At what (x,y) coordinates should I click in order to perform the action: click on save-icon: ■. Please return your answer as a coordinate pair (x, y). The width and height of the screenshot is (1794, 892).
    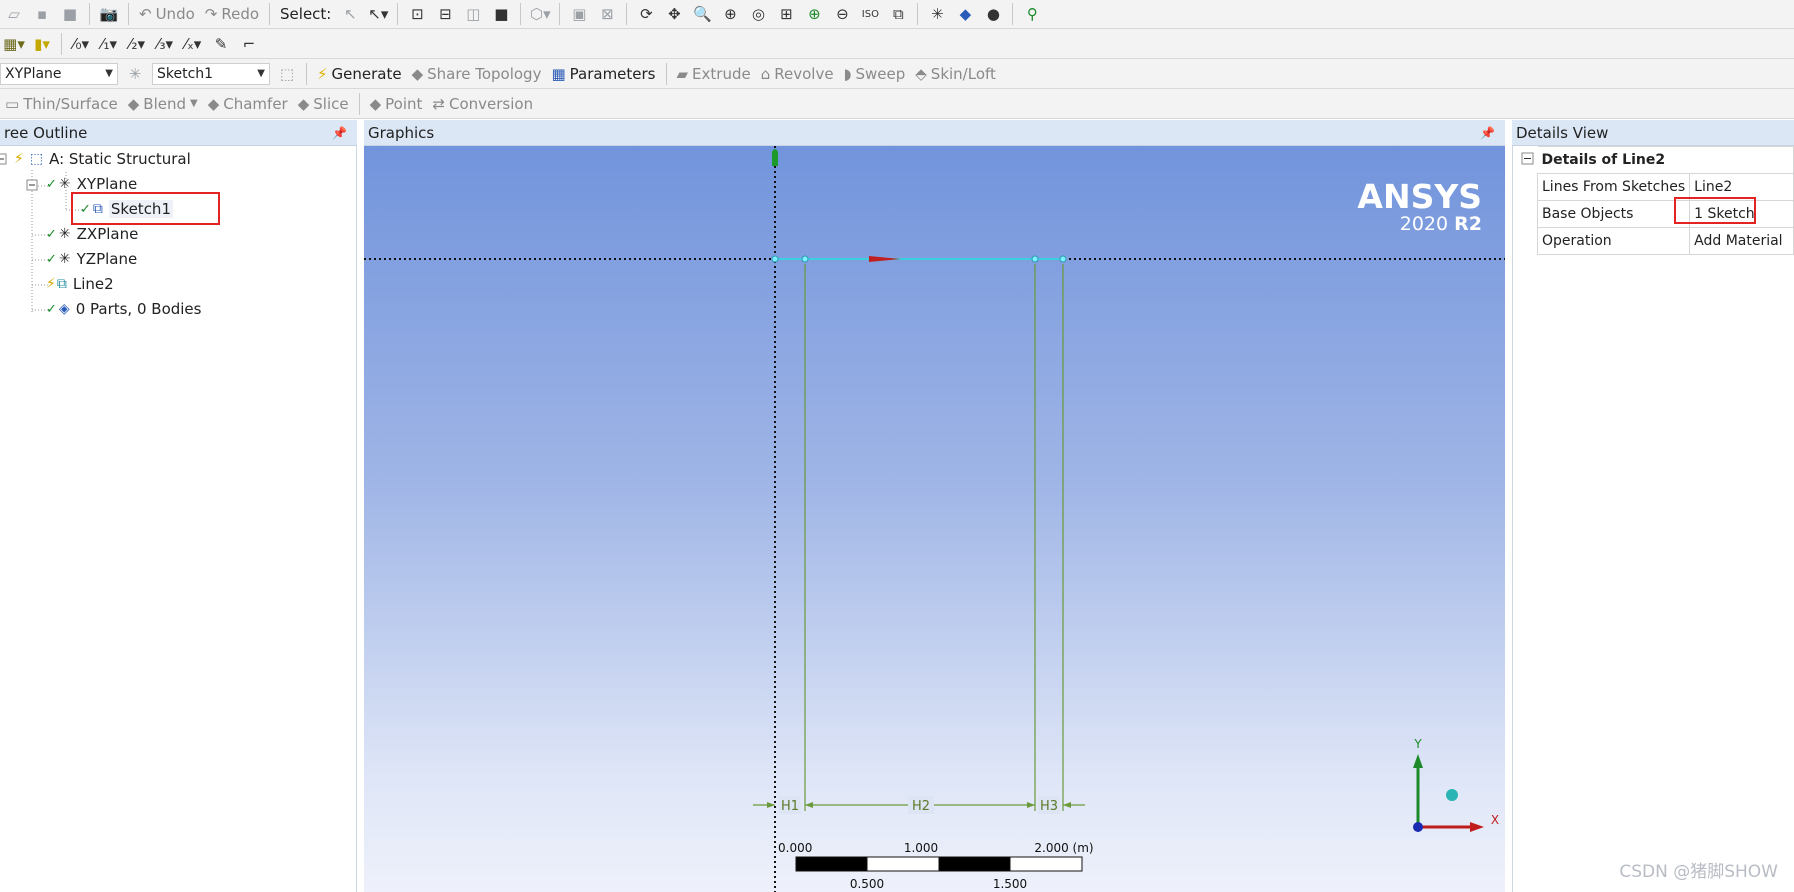
    Looking at the image, I should click on (70, 14).